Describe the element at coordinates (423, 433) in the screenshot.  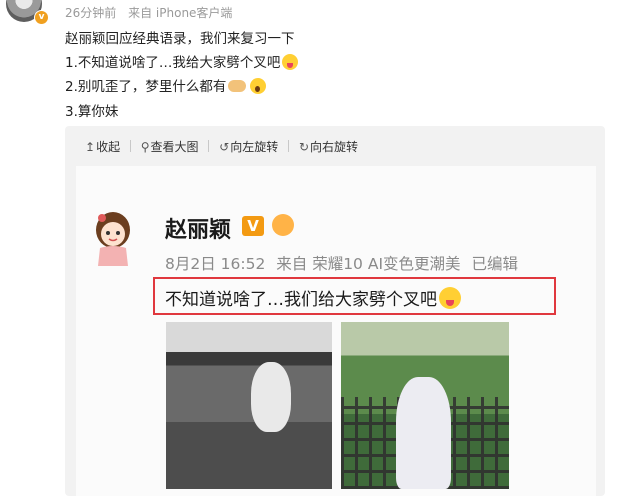
I see `woman-figure` at that location.